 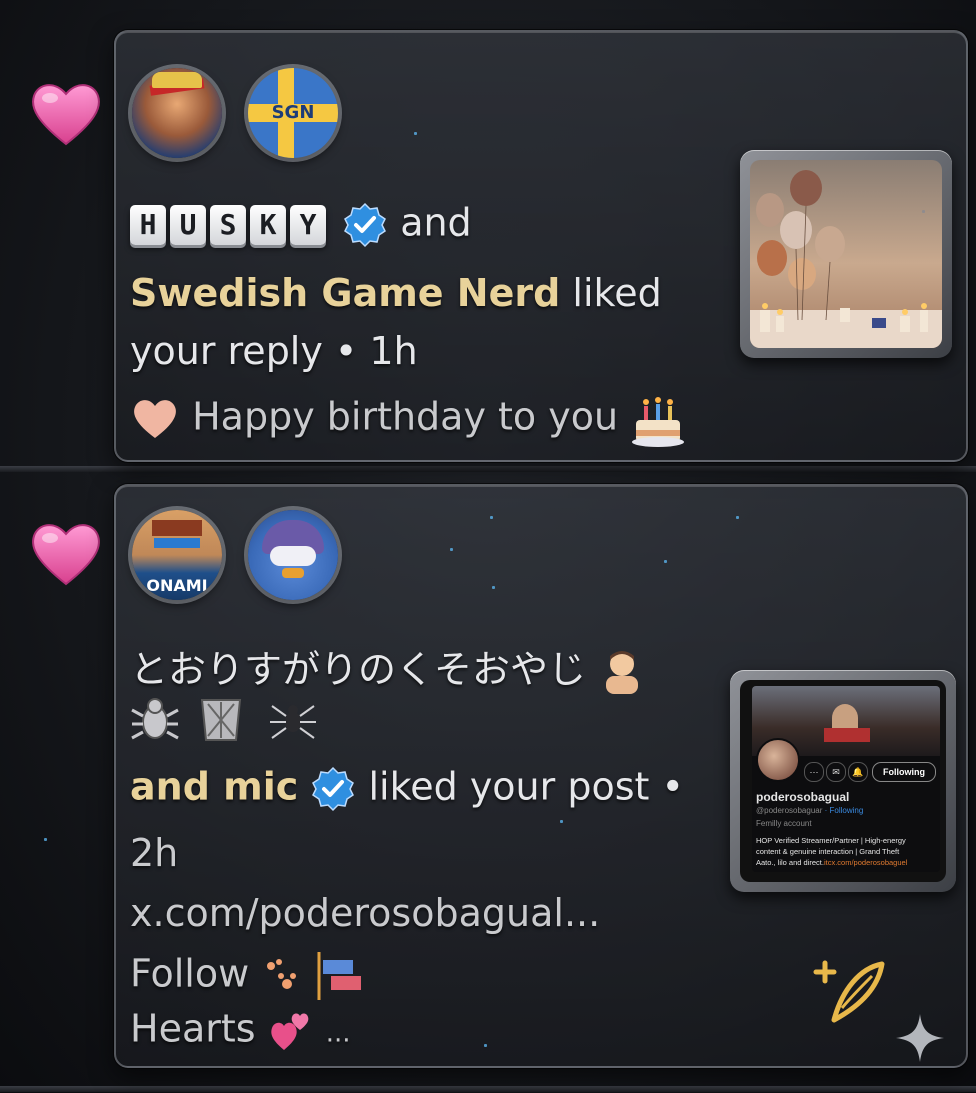 I want to click on beak-shape, so click(x=293, y=573).